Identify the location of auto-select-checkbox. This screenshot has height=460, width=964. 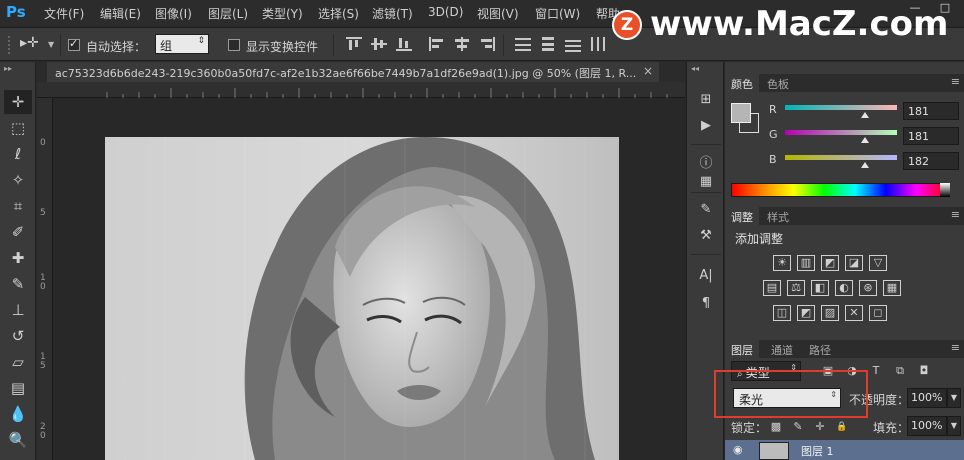
(74, 44).